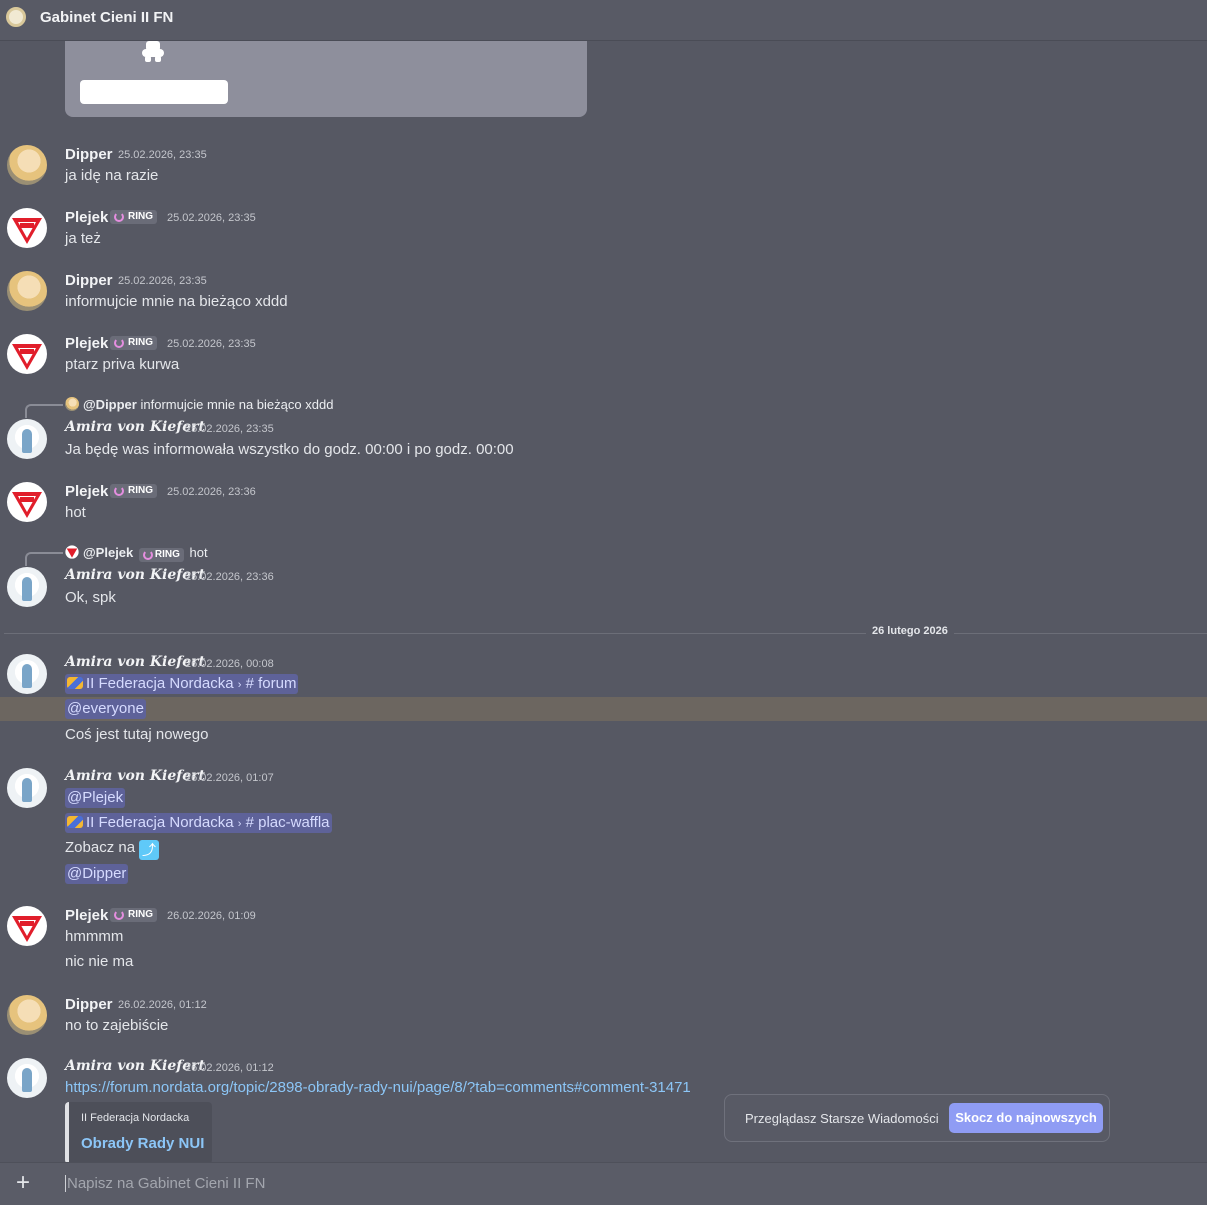 The height and width of the screenshot is (1205, 1207). I want to click on channel-name: # forum, so click(271, 683).